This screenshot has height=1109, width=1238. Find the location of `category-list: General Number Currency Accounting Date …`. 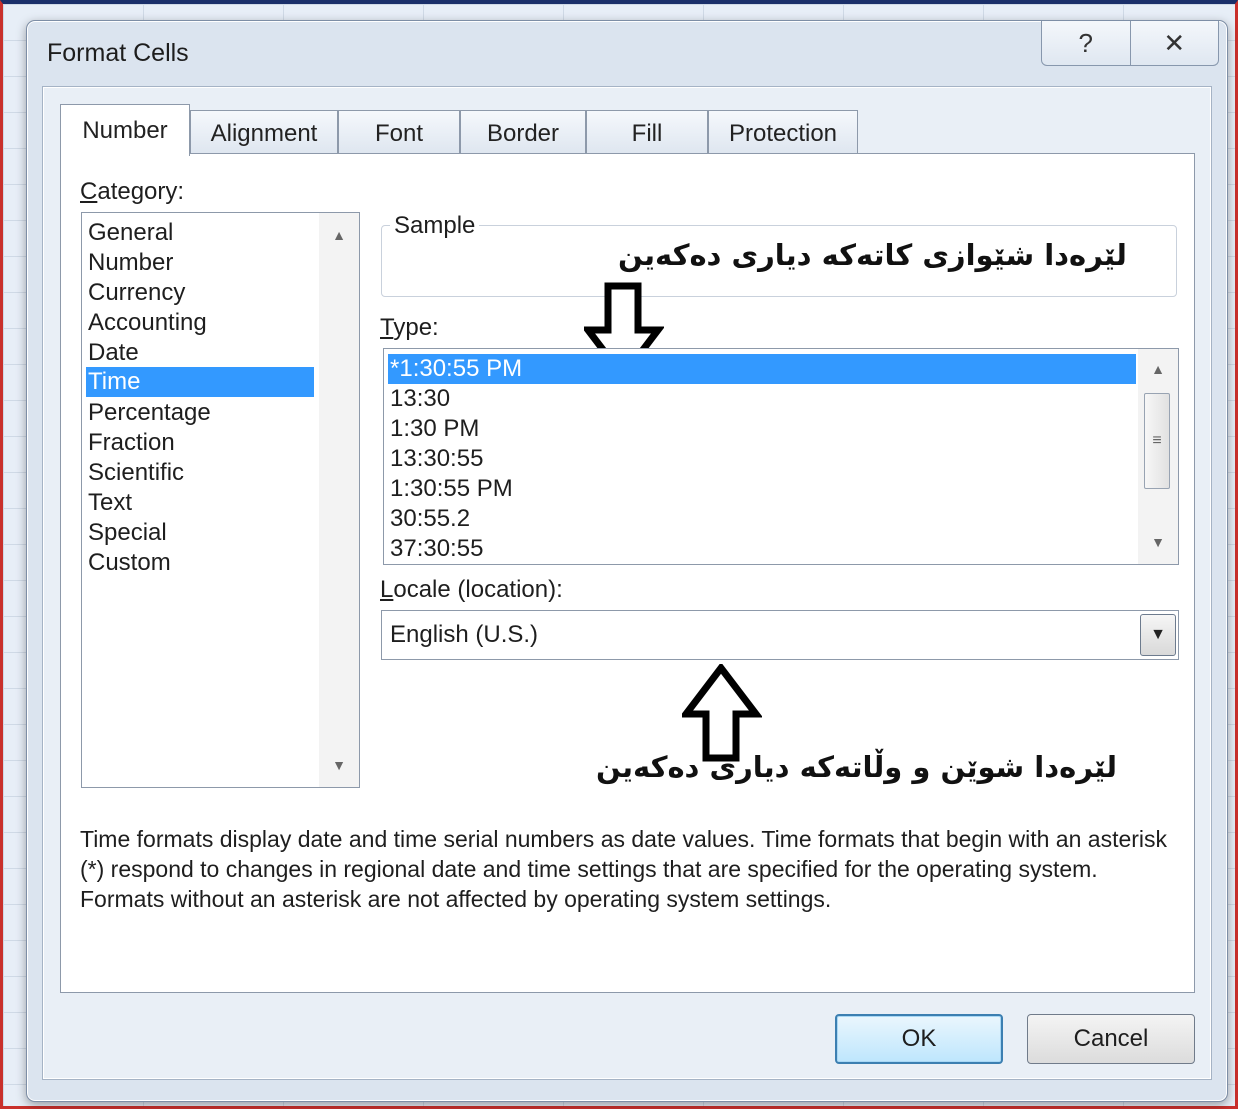

category-list: General Number Currency Accounting Date … is located at coordinates (220, 500).